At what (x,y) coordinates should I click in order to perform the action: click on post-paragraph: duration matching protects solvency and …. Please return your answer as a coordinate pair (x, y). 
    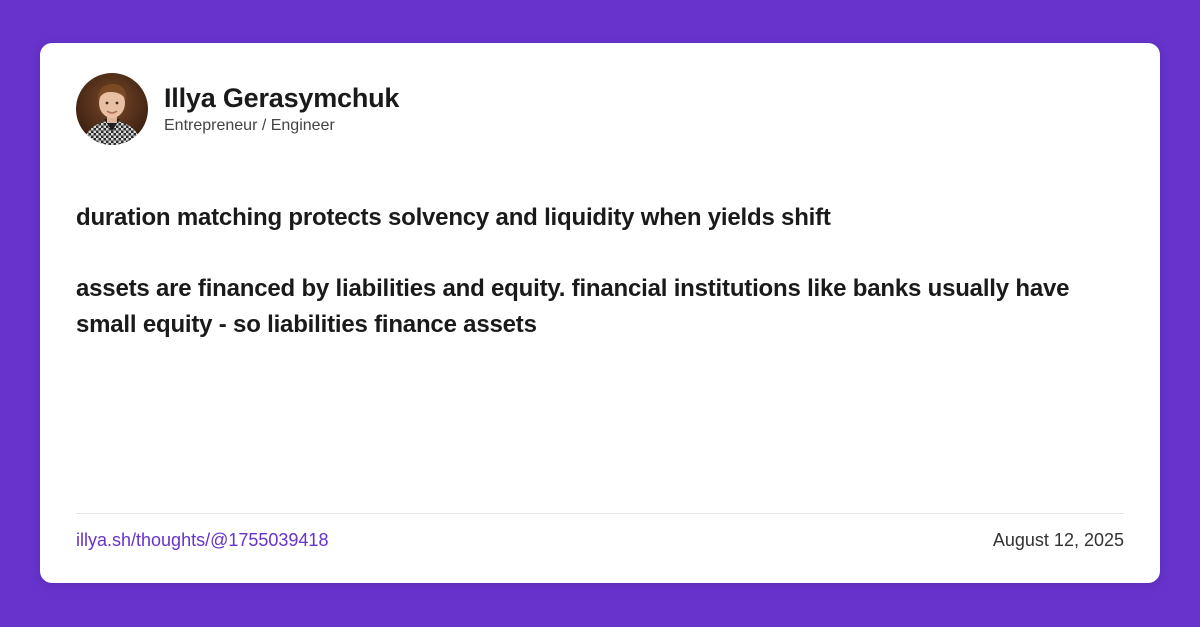
    Looking at the image, I should click on (453, 217).